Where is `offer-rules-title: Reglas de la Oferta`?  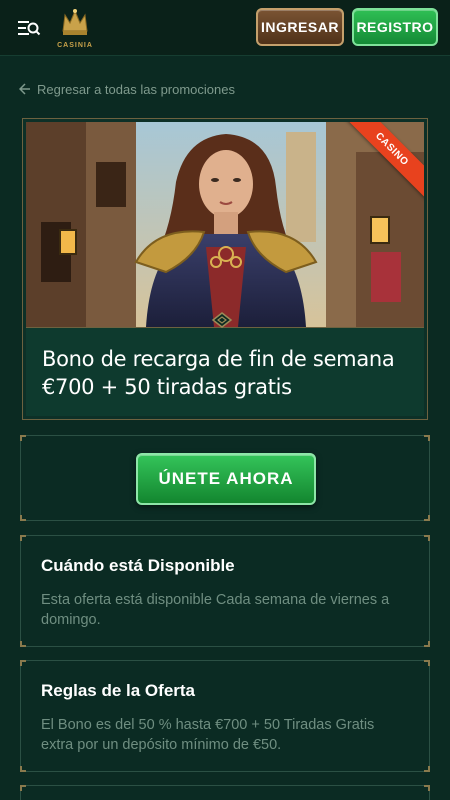 offer-rules-title: Reglas de la Oferta is located at coordinates (118, 690).